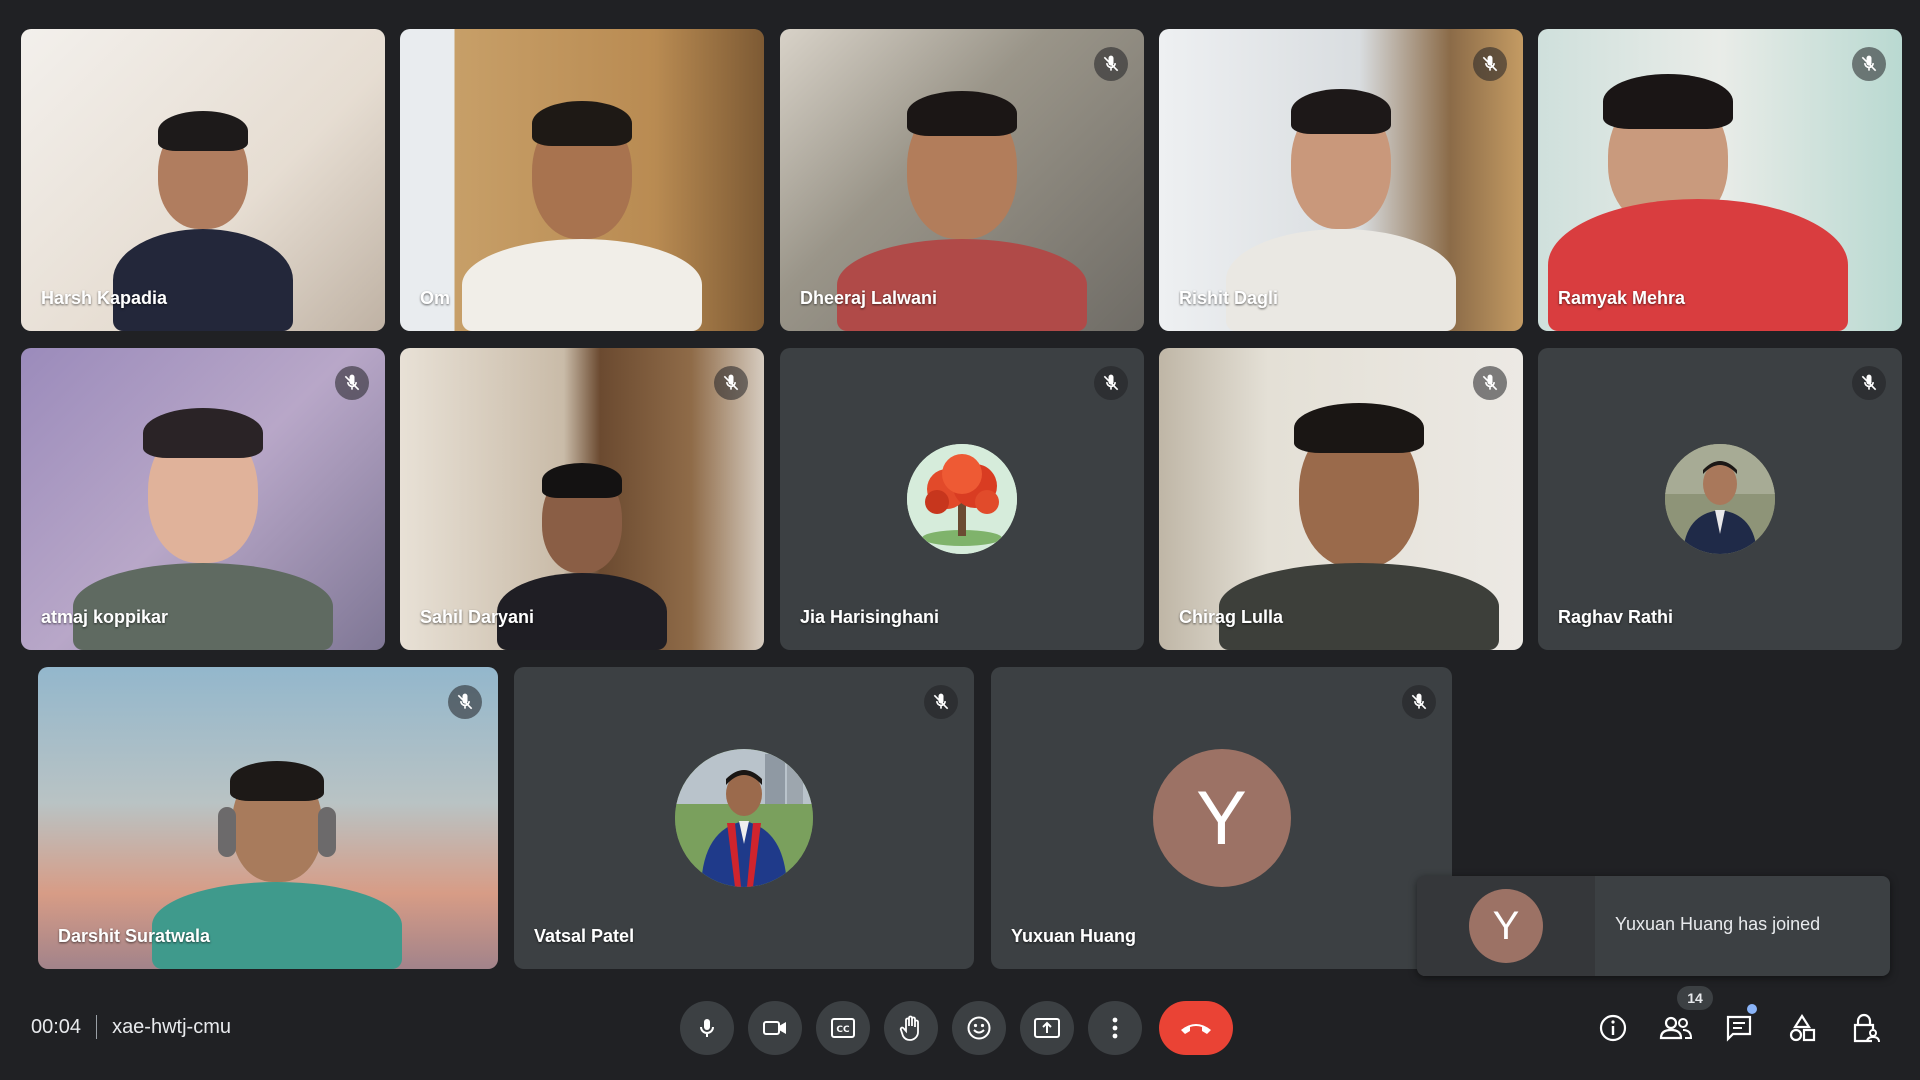  I want to click on hand-icon, so click(909, 1028).